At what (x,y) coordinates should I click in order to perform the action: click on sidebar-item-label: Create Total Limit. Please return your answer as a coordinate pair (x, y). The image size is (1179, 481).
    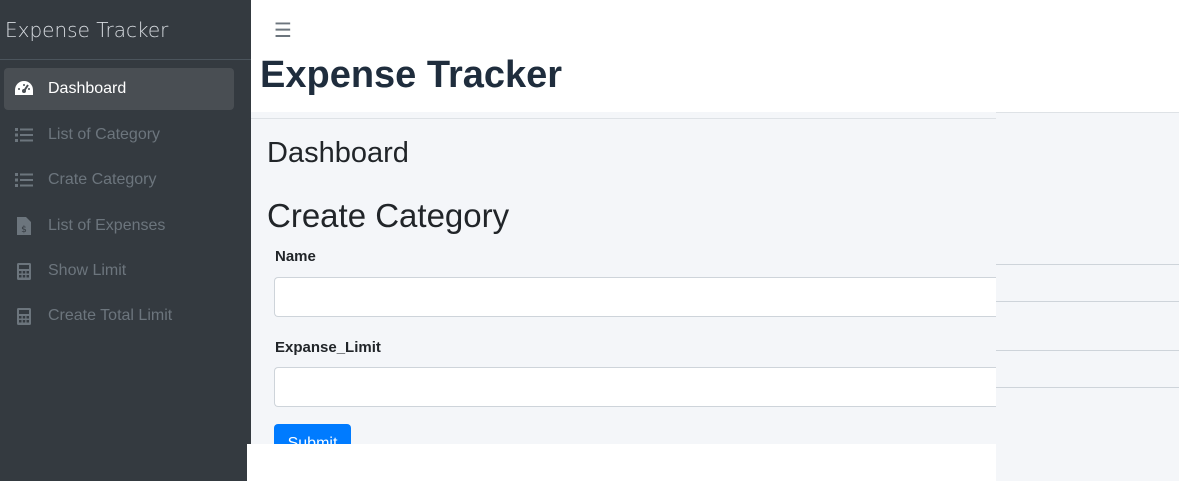
    Looking at the image, I should click on (110, 315).